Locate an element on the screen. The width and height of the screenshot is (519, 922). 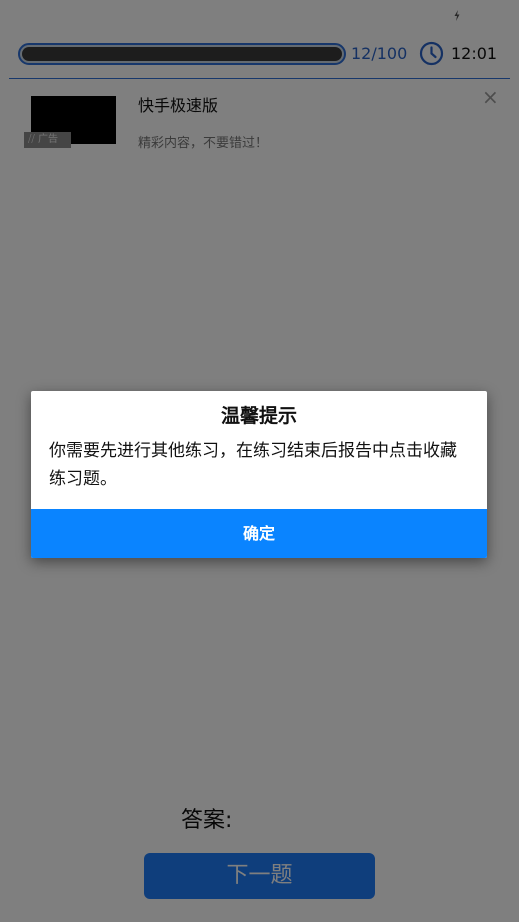
dialog-message: 你需要先进行其他练习，在练习结束后报告中点击收藏练习题。 is located at coordinates (253, 465).